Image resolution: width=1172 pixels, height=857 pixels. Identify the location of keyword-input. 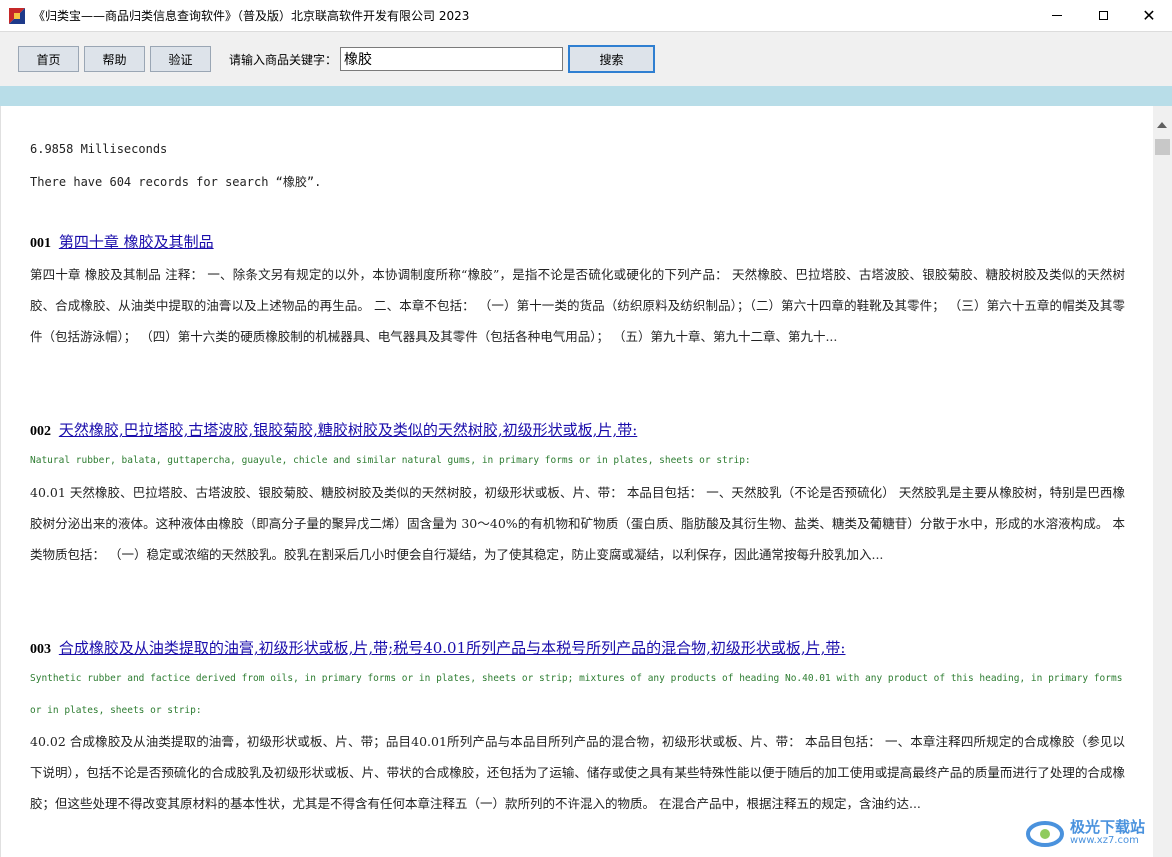
(451, 59).